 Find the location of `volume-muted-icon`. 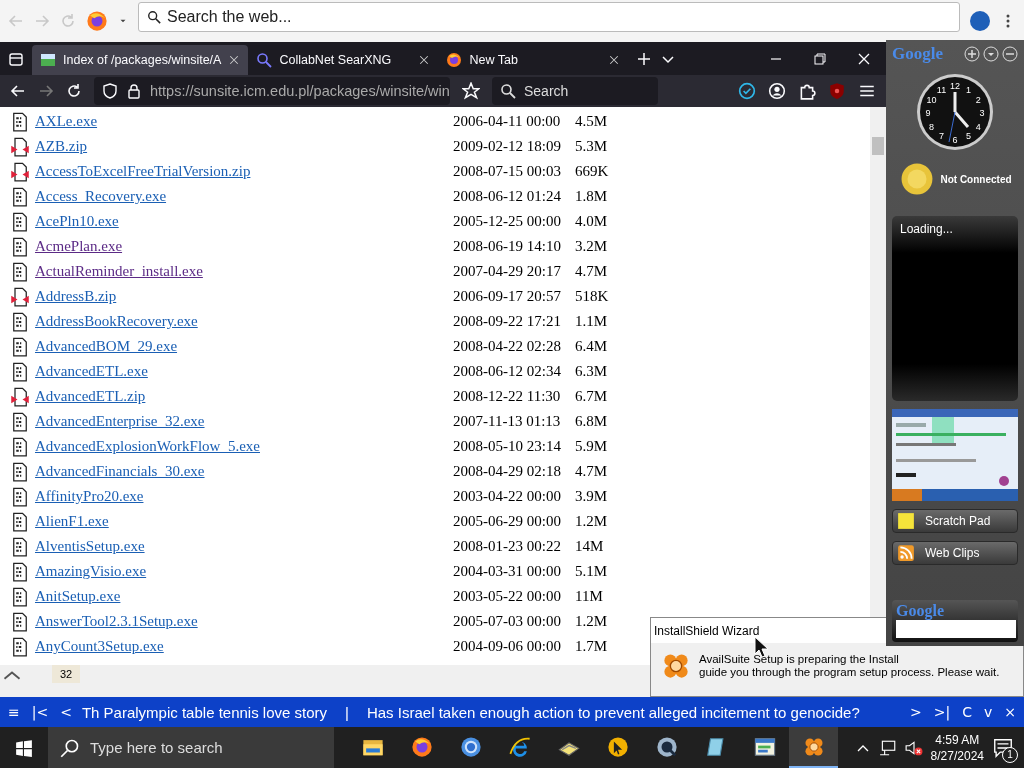

volume-muted-icon is located at coordinates (913, 747).